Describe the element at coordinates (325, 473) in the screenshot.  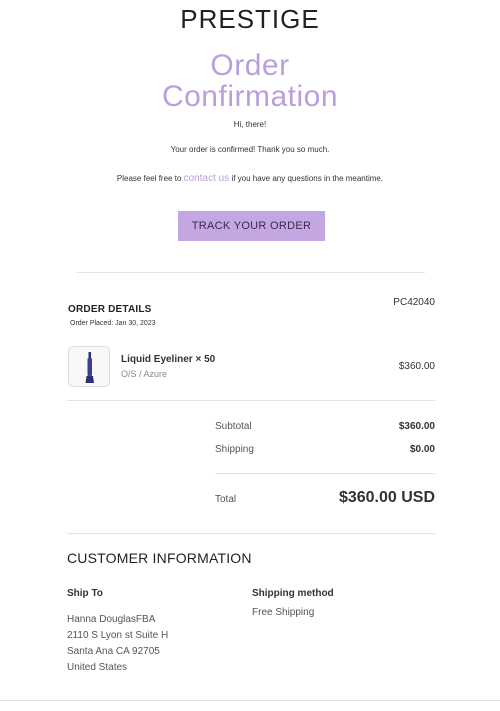
I see `summary-divider` at that location.